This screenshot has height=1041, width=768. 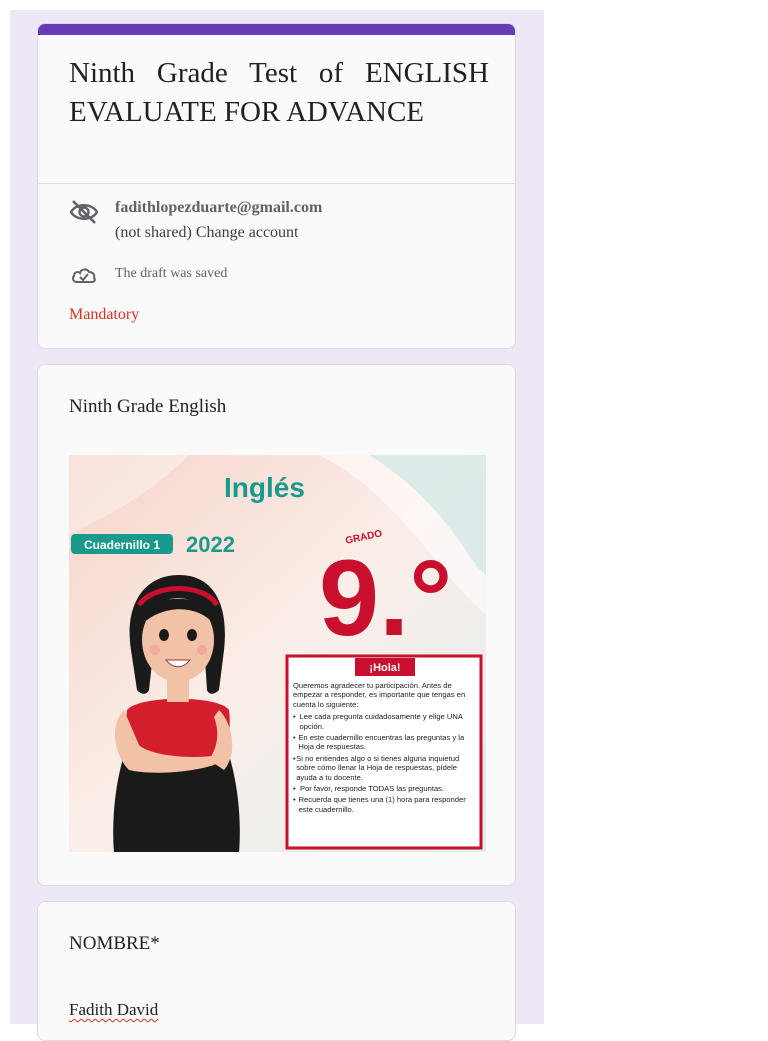 I want to click on question-card-nombre: NOMBRE* Fadith David, so click(x=276, y=971).